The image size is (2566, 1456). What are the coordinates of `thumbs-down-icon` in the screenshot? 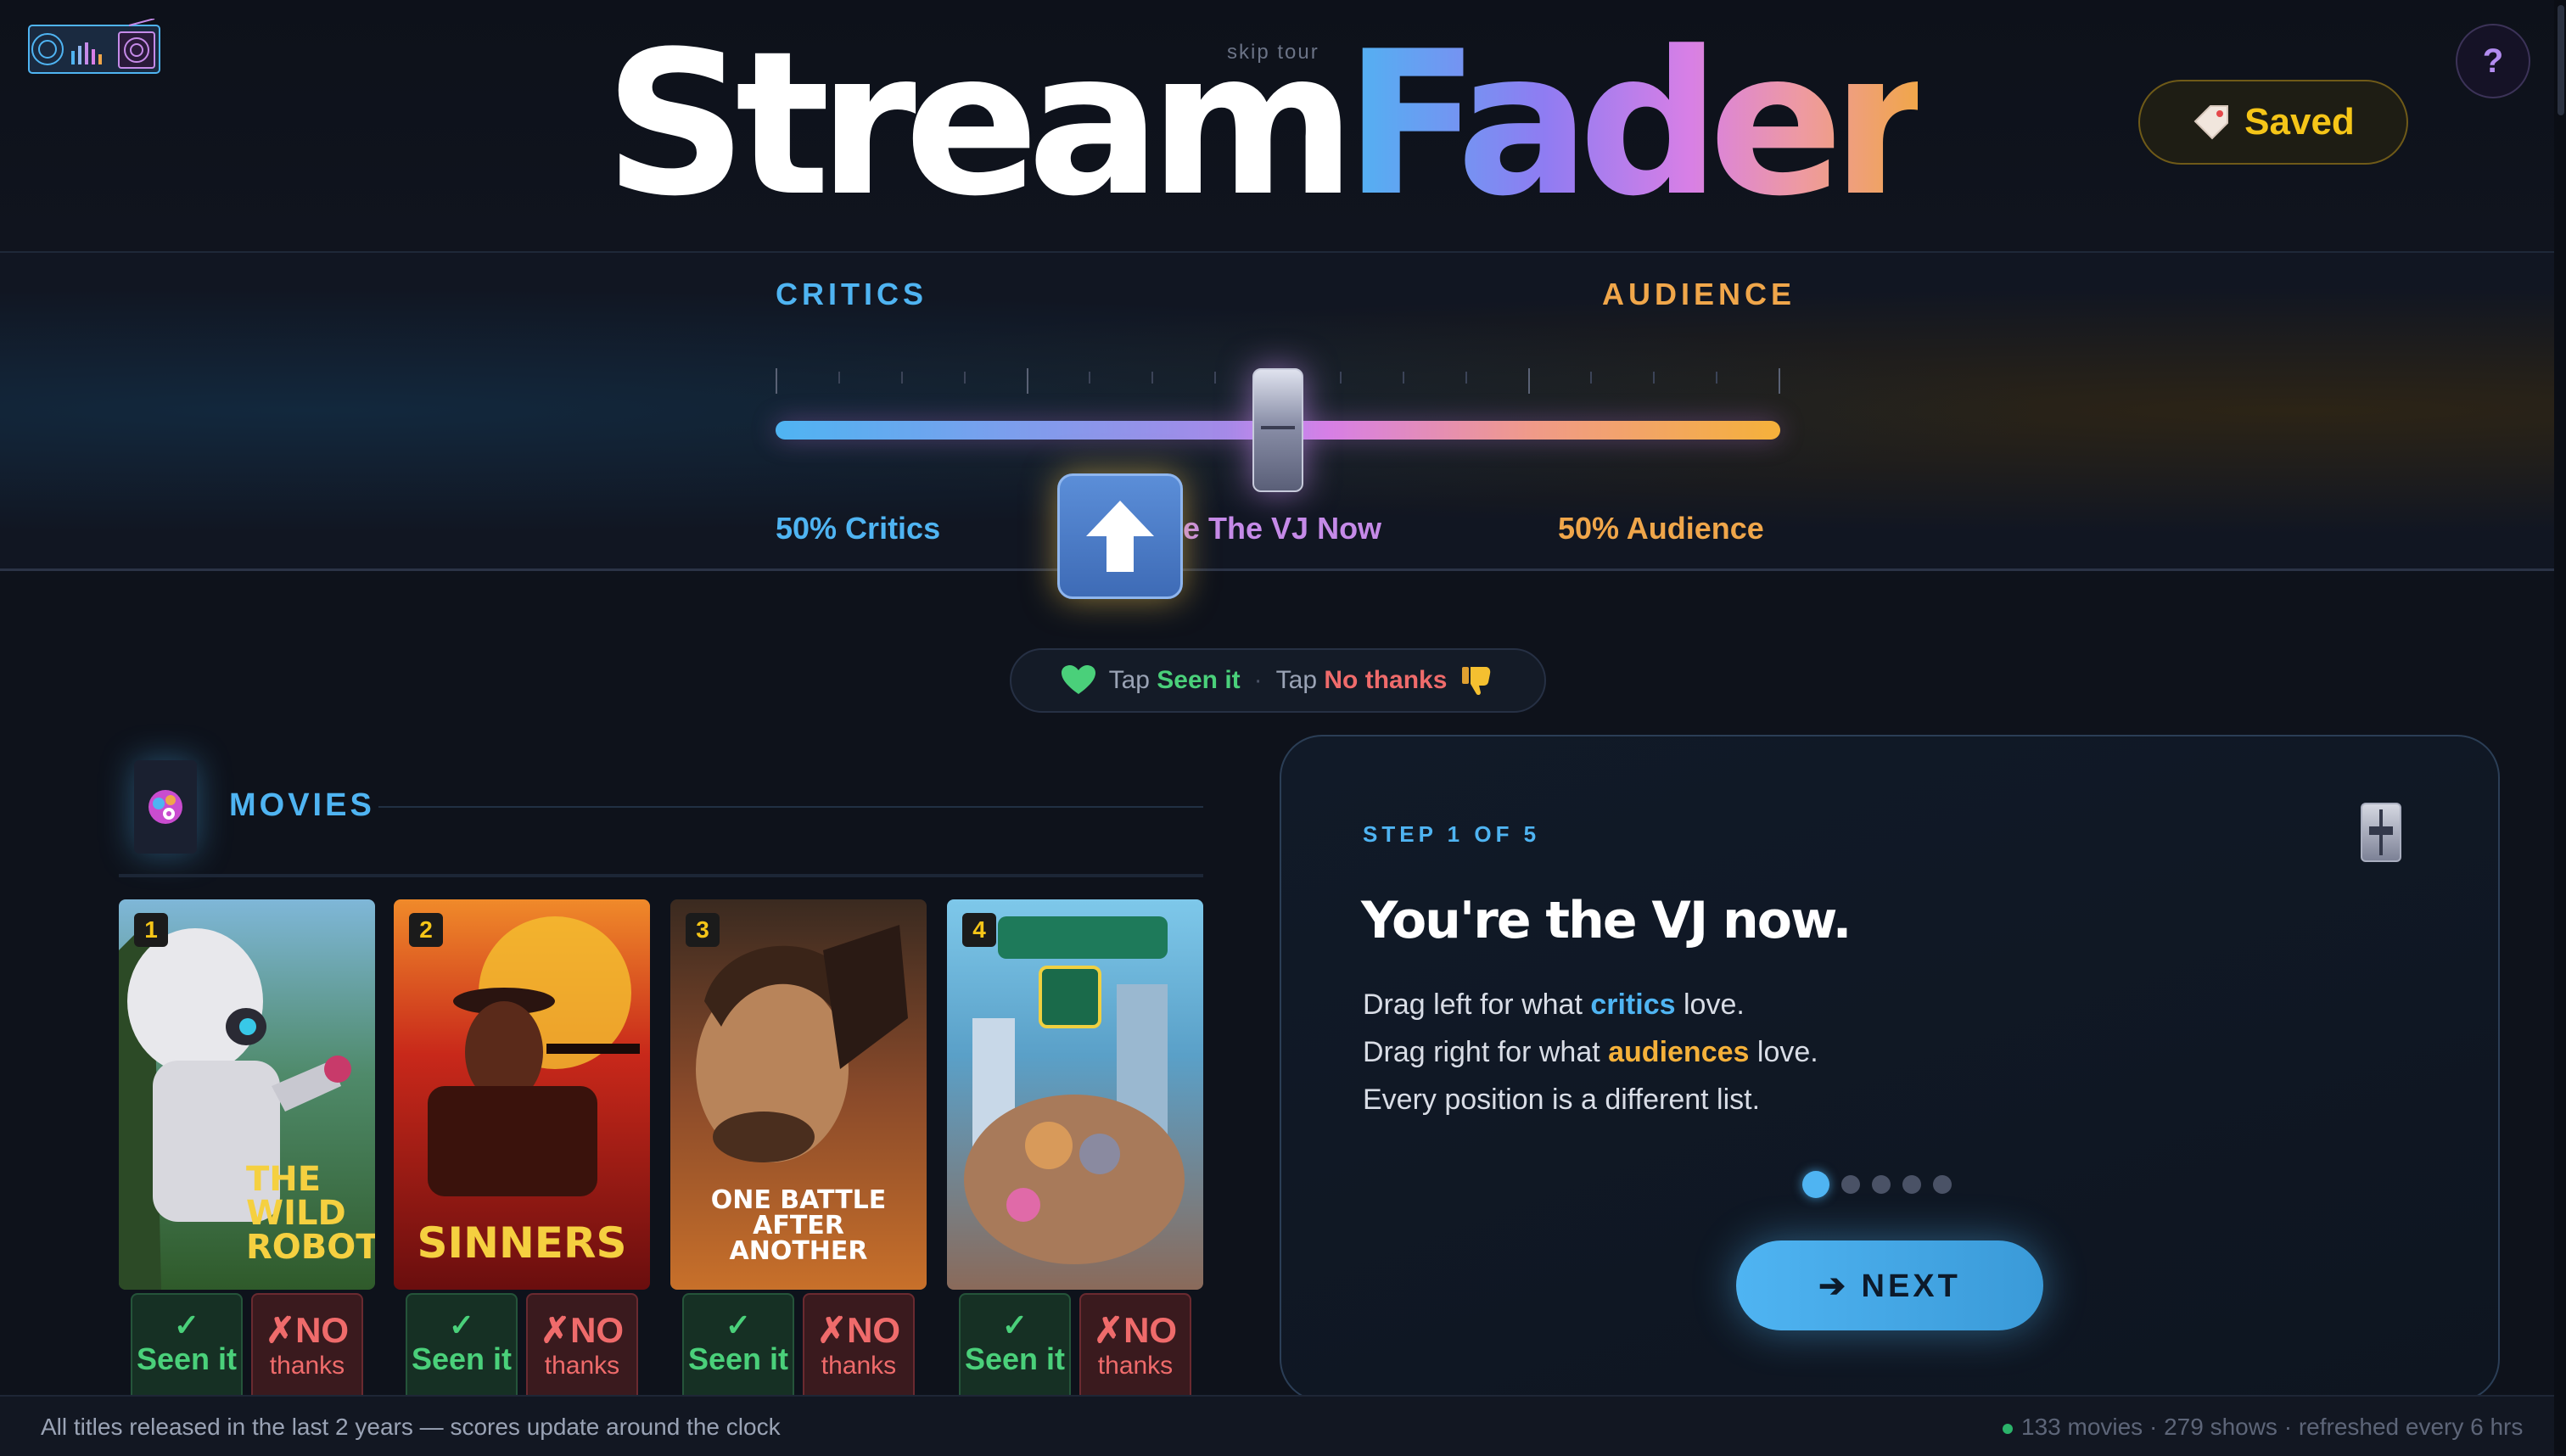 It's located at (1476, 681).